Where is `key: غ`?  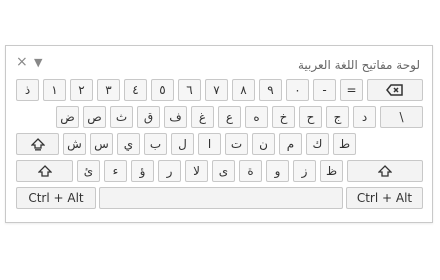
key: غ is located at coordinates (202, 117).